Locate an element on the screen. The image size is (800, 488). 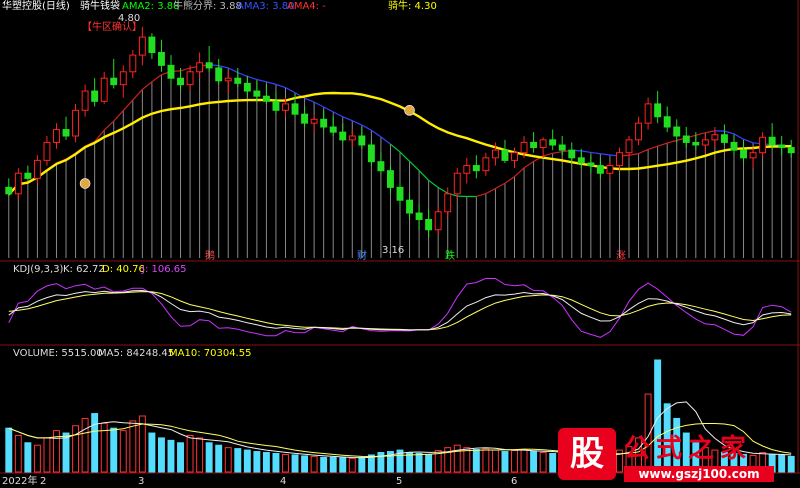
money-bag-icon is located at coordinates (409, 110).